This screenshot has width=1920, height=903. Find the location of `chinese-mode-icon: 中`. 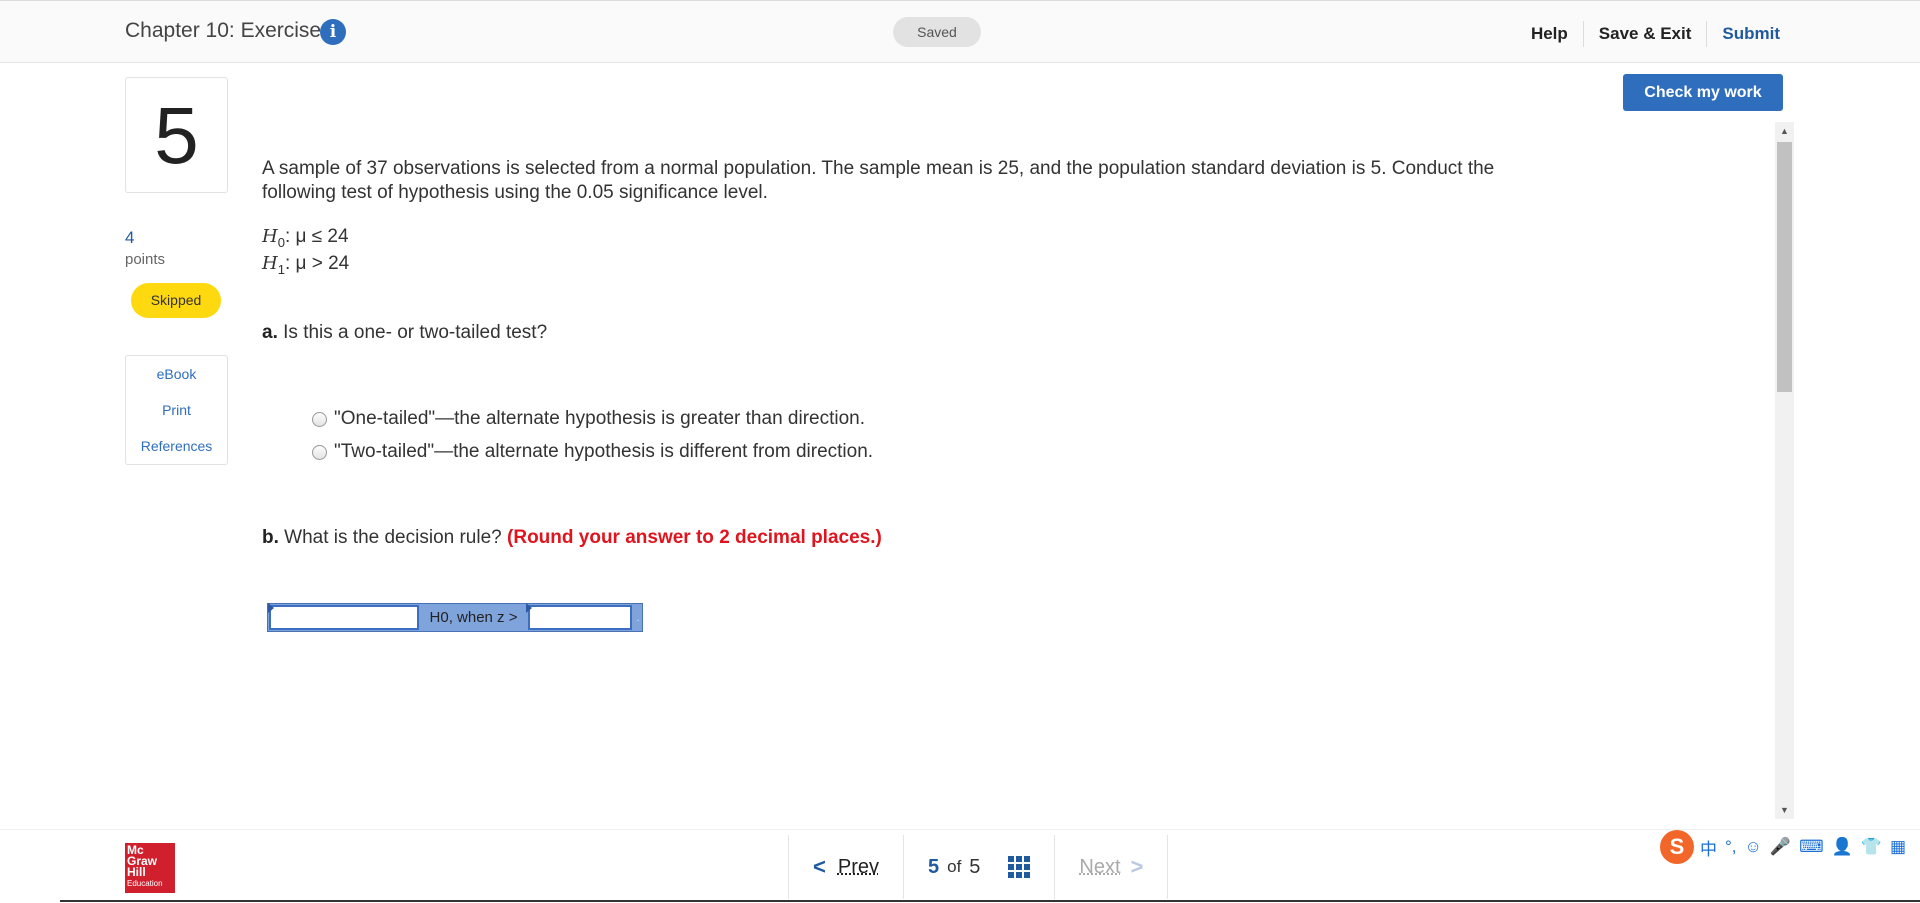

chinese-mode-icon: 中 is located at coordinates (1708, 847).